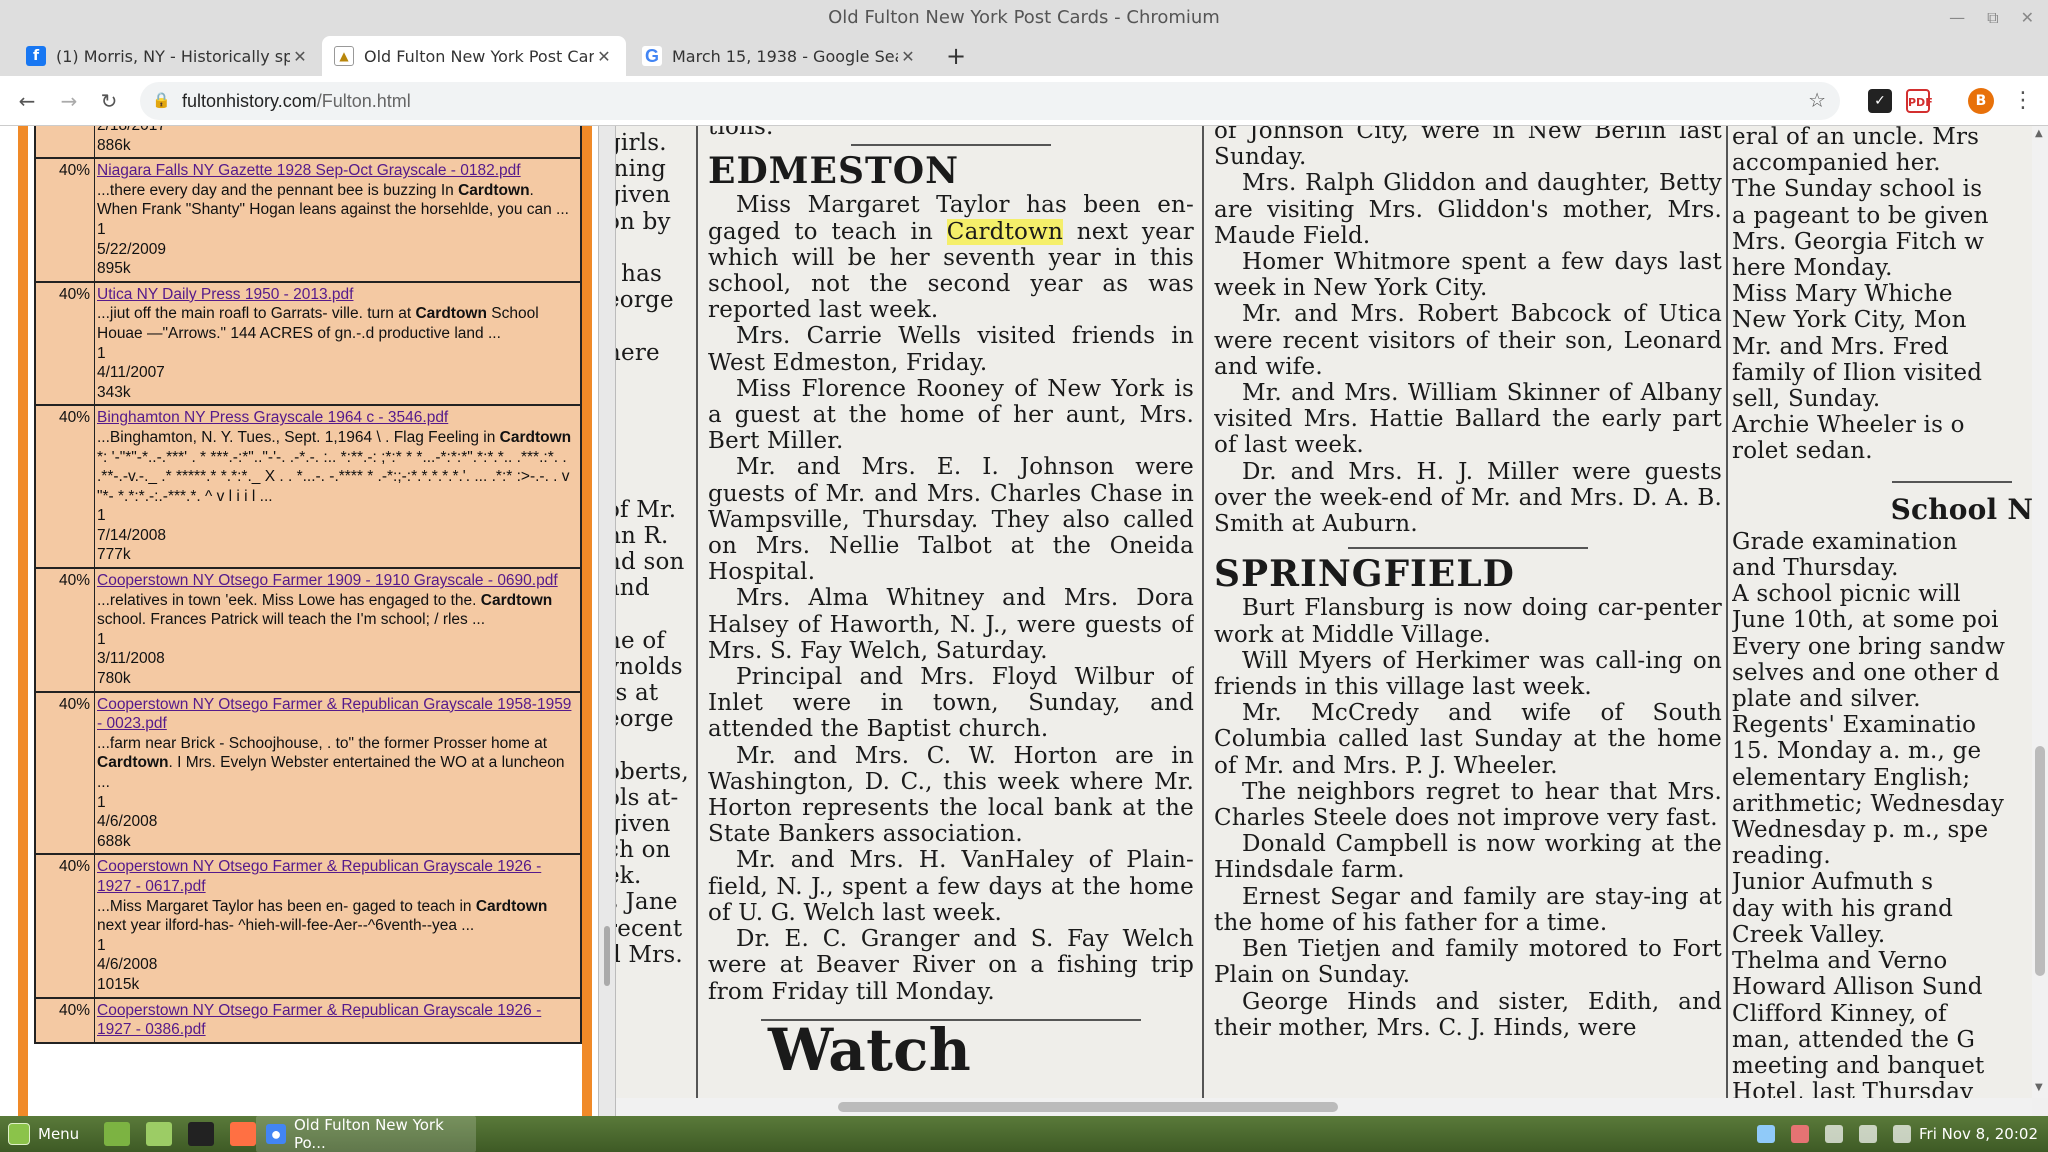  I want to click on horizontal-scrollbar, so click(1324, 1107).